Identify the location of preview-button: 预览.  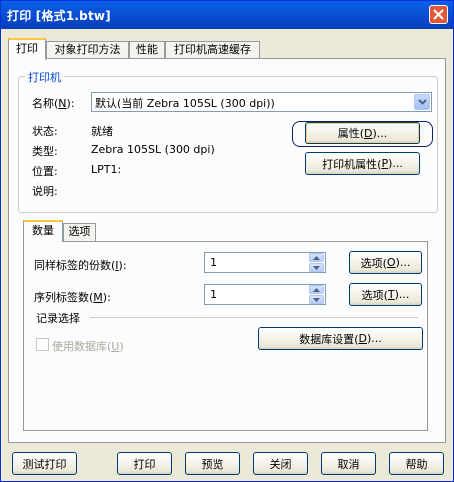
(212, 463).